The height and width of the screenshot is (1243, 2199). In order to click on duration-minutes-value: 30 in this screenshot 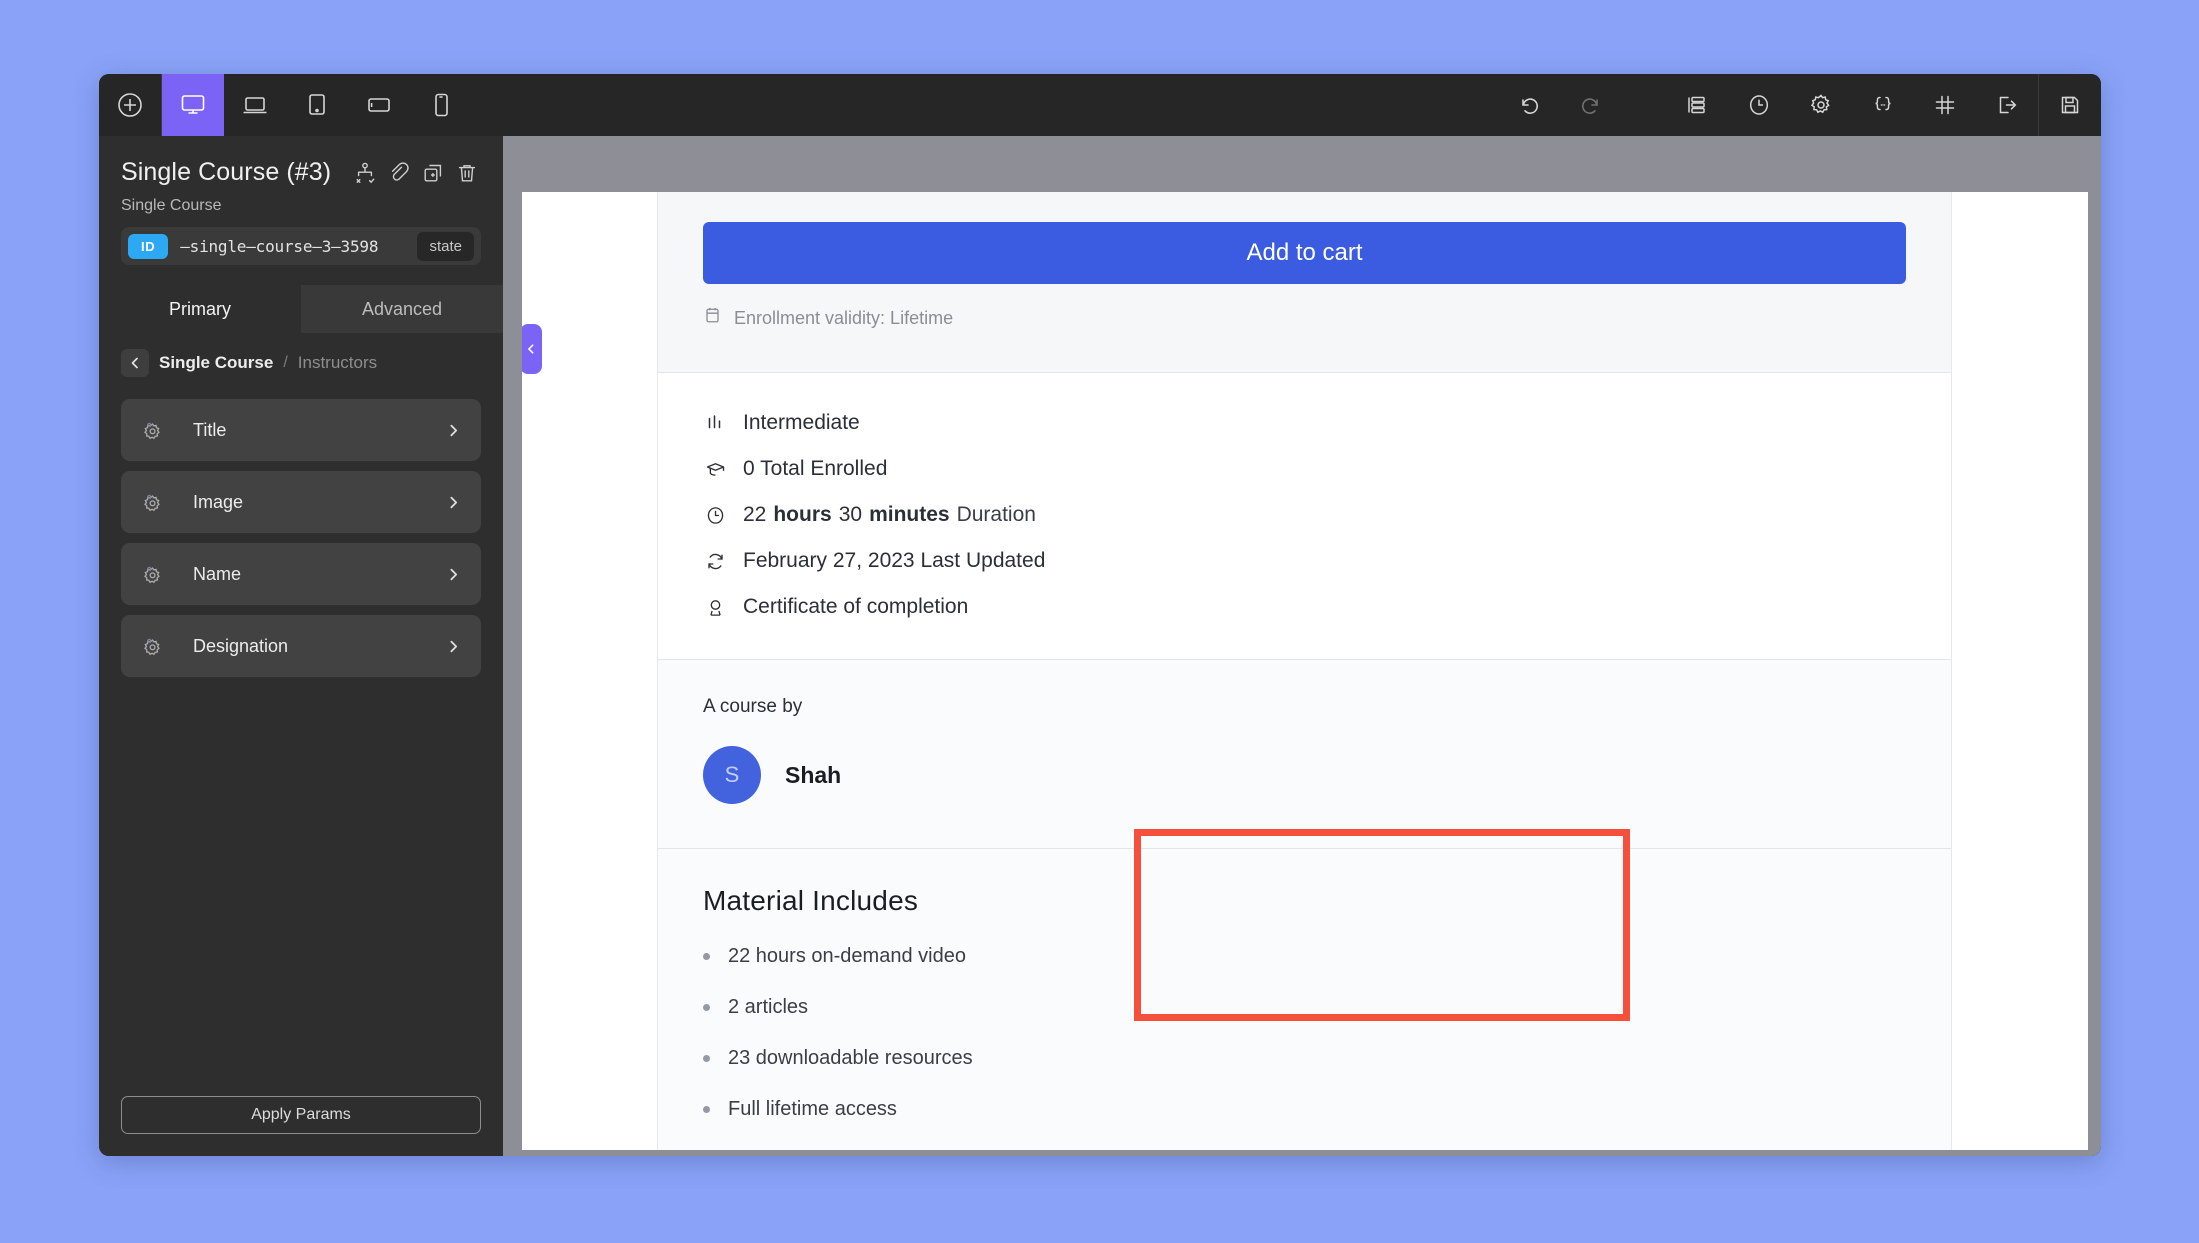, I will do `click(850, 514)`.